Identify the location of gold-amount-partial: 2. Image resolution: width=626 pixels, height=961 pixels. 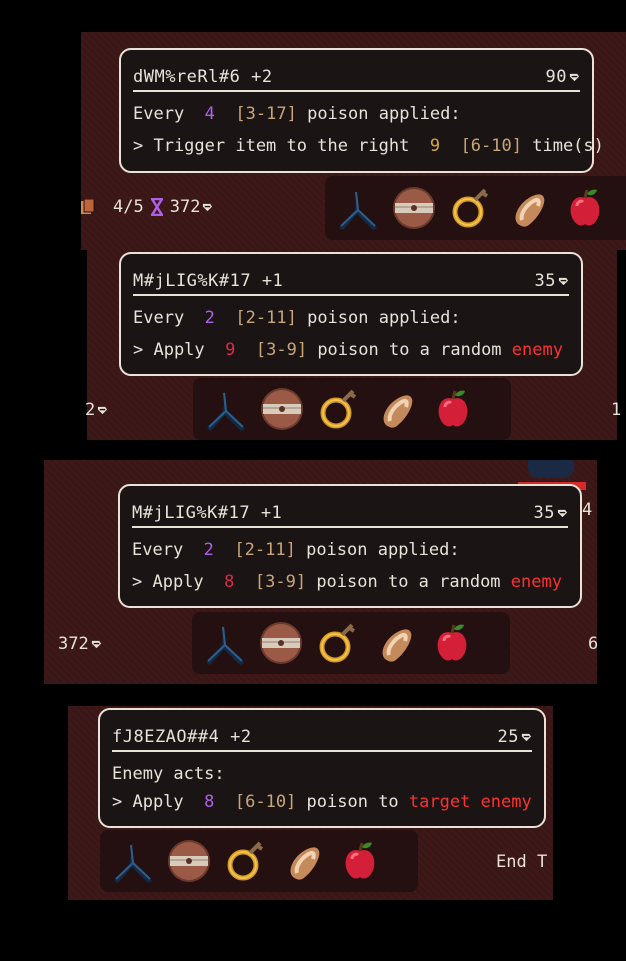
(97, 410).